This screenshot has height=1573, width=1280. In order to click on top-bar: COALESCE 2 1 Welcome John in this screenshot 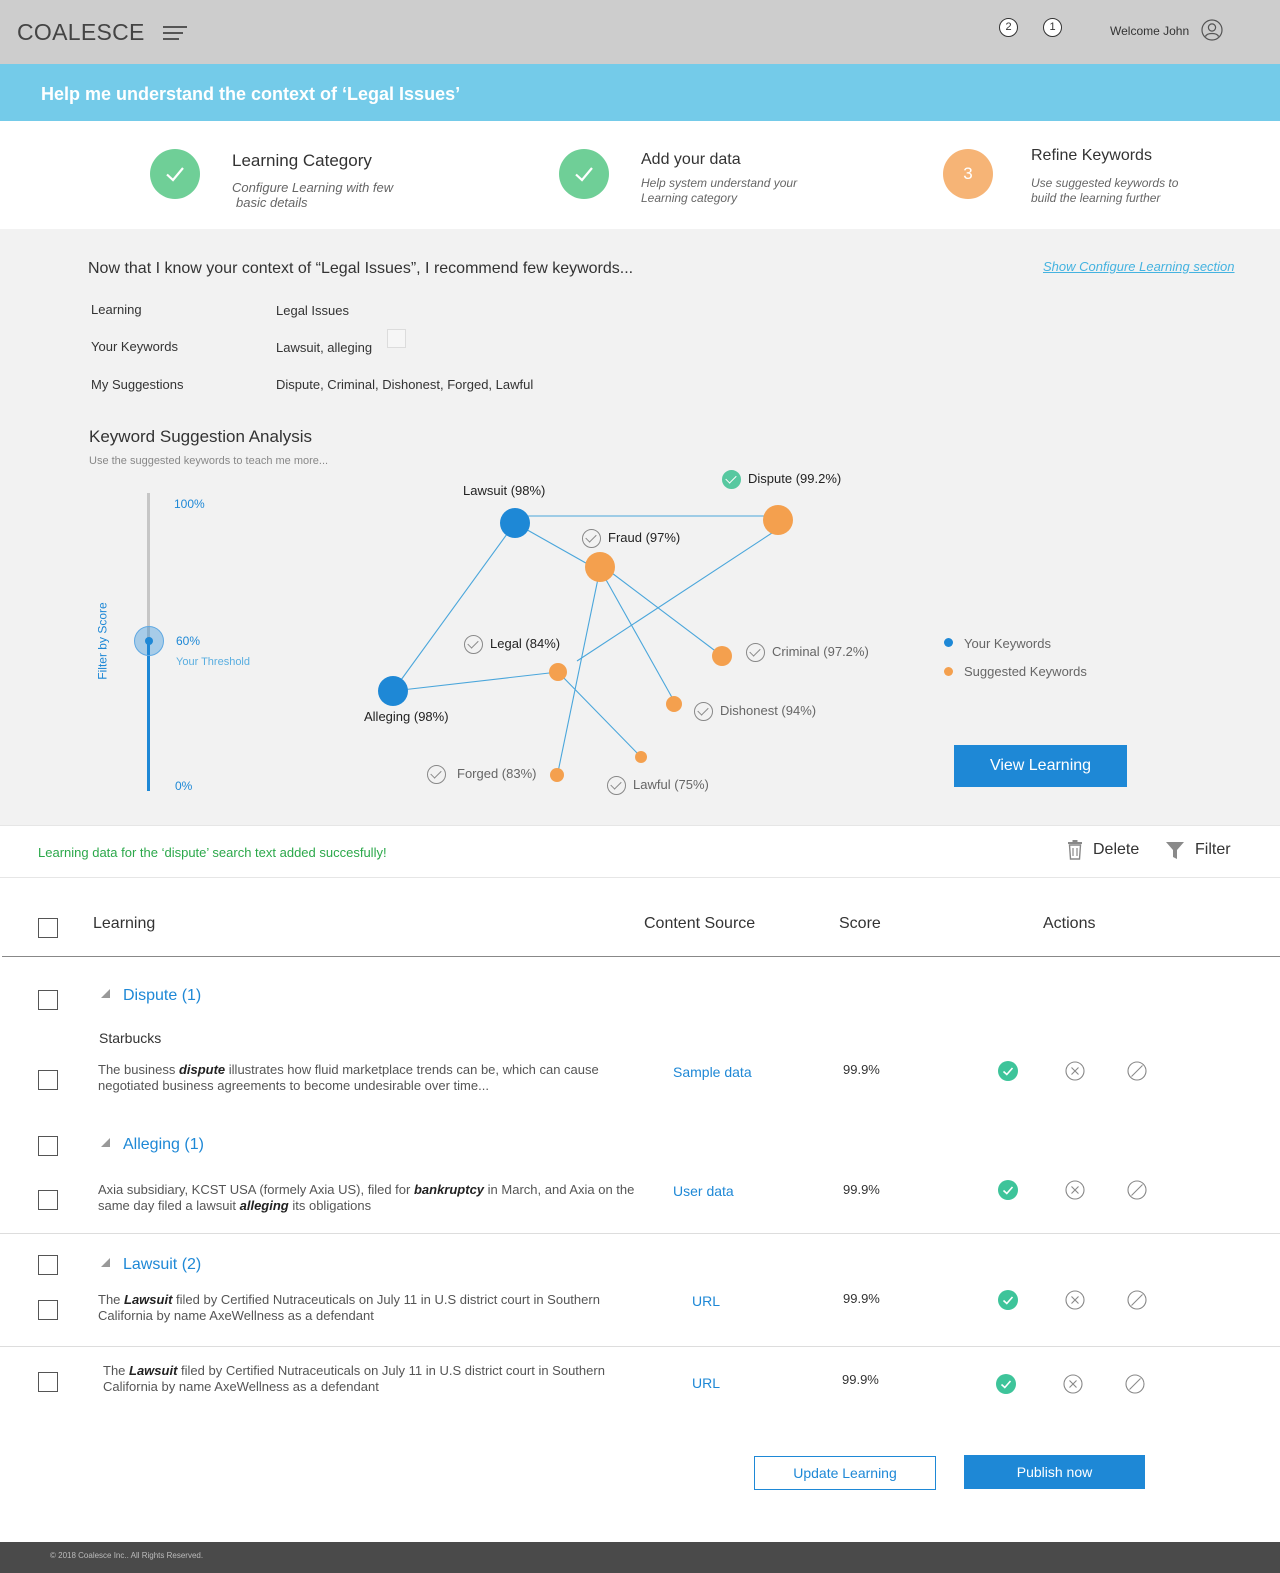, I will do `click(640, 32)`.